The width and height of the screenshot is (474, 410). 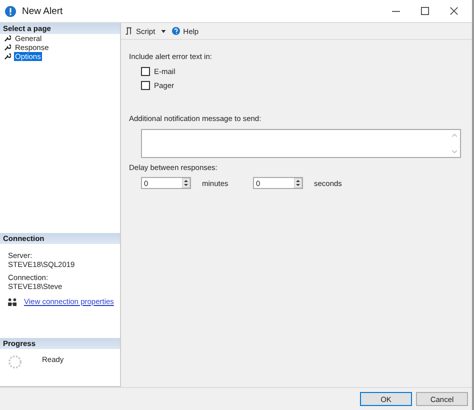 I want to click on spinner-icon, so click(x=15, y=362).